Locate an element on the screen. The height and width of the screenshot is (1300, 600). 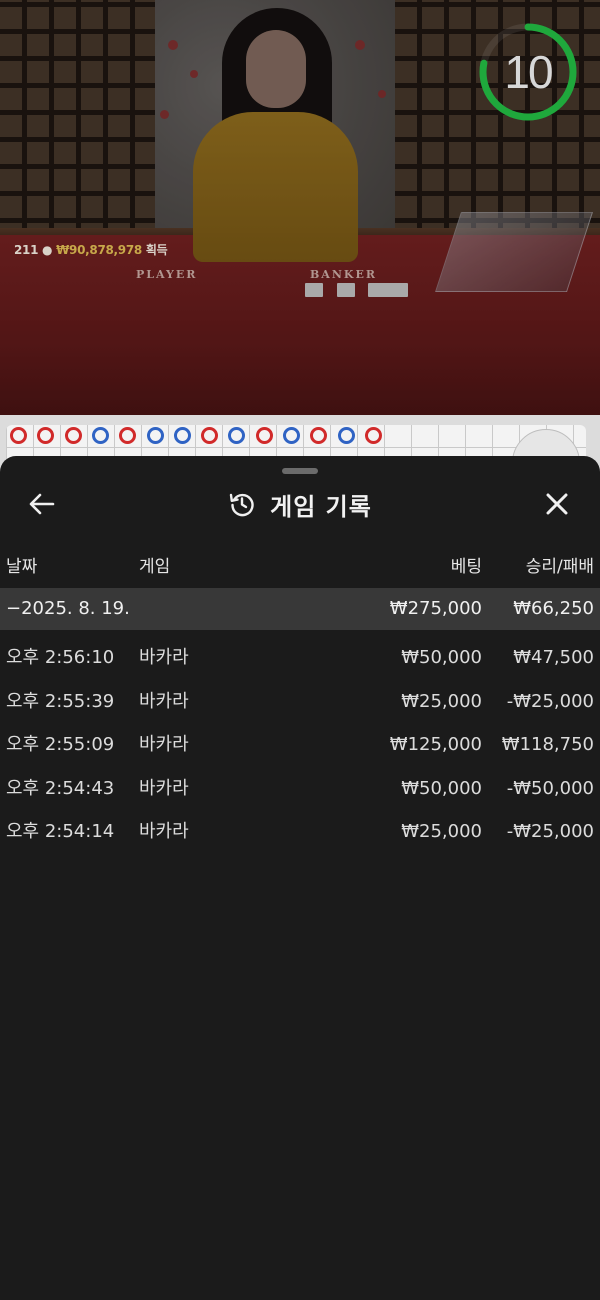
row-time: 오후 2:56:10 is located at coordinates (60, 657).